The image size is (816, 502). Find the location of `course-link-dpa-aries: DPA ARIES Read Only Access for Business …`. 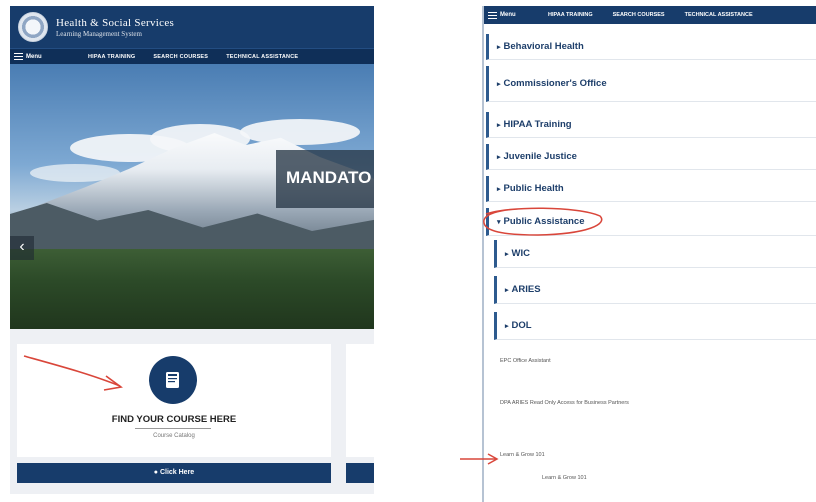

course-link-dpa-aries: DPA ARIES Read Only Access for Business … is located at coordinates (564, 403).